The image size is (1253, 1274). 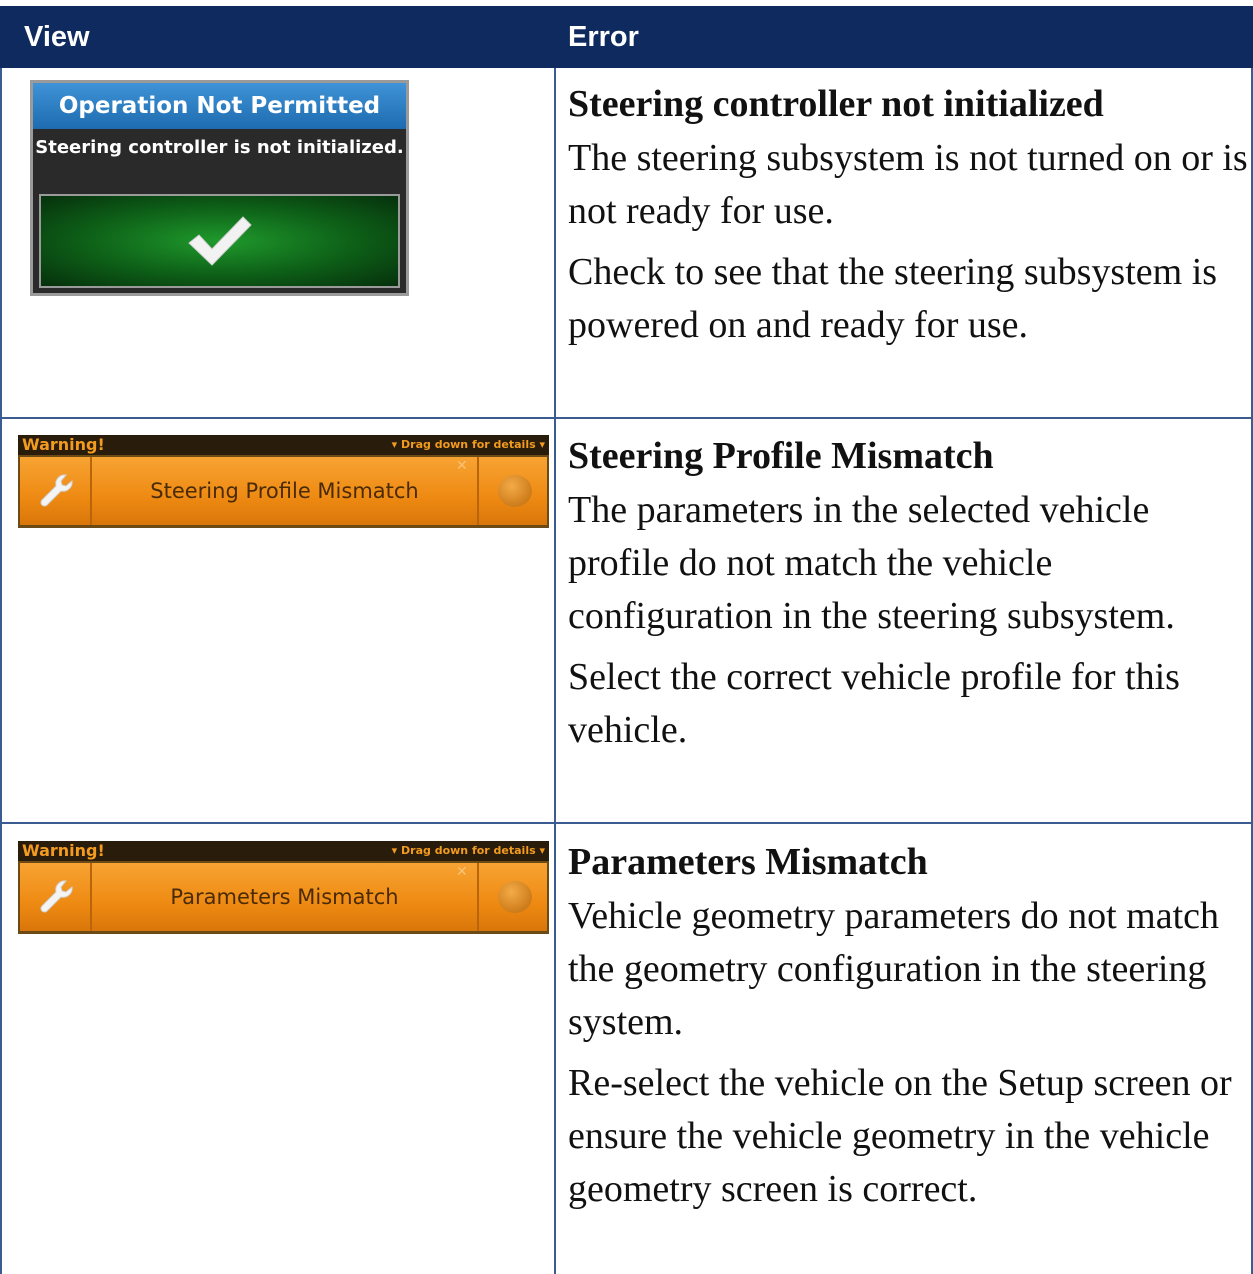 I want to click on checkmark-icon, so click(x=219, y=241).